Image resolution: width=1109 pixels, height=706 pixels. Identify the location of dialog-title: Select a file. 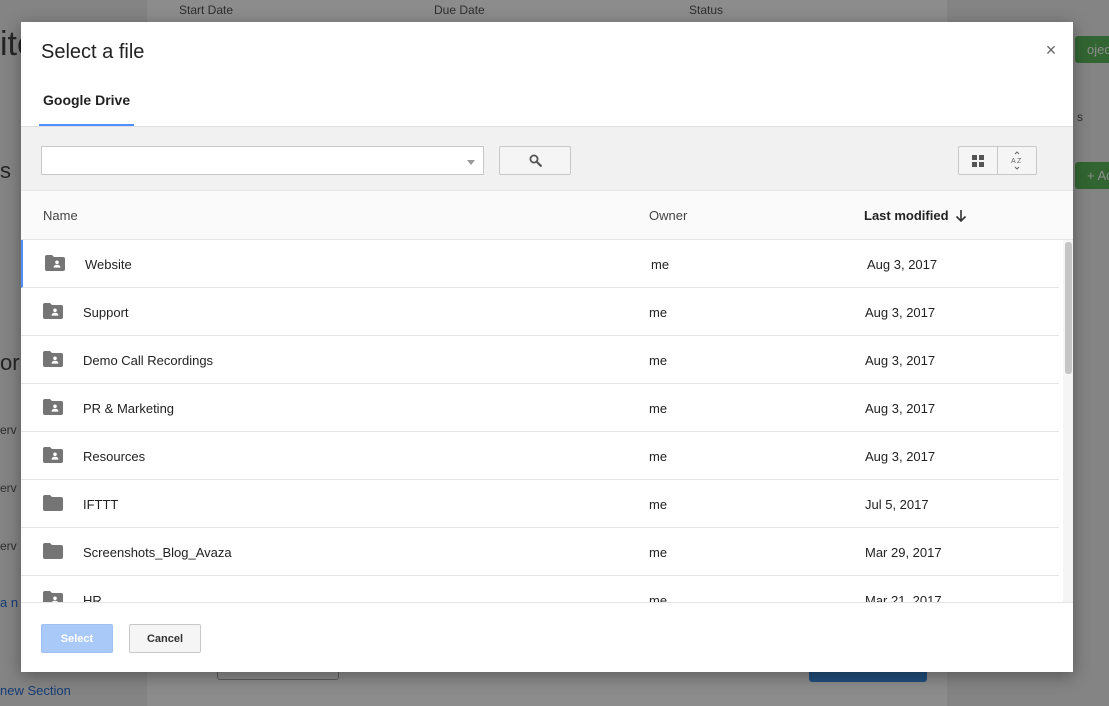
(93, 52).